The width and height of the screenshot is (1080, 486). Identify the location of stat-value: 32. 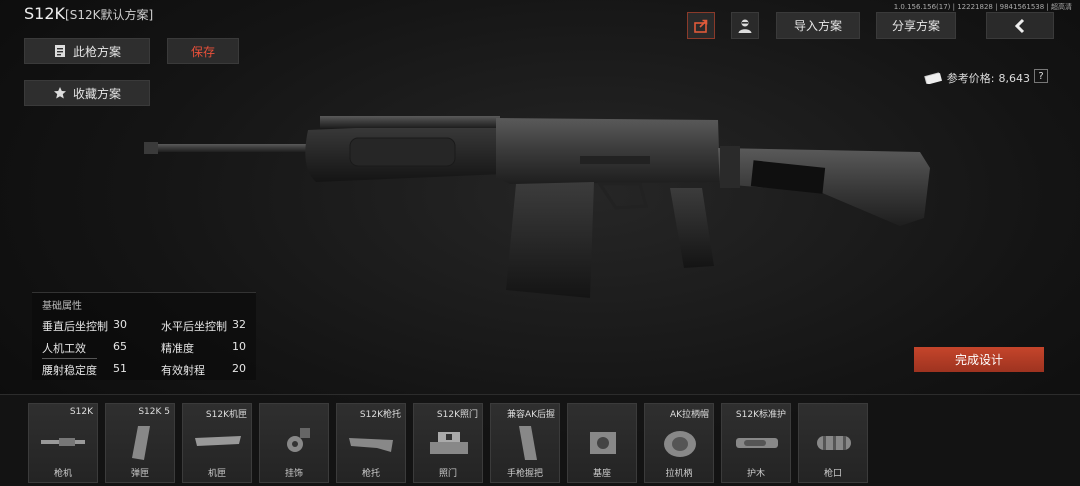
(239, 324).